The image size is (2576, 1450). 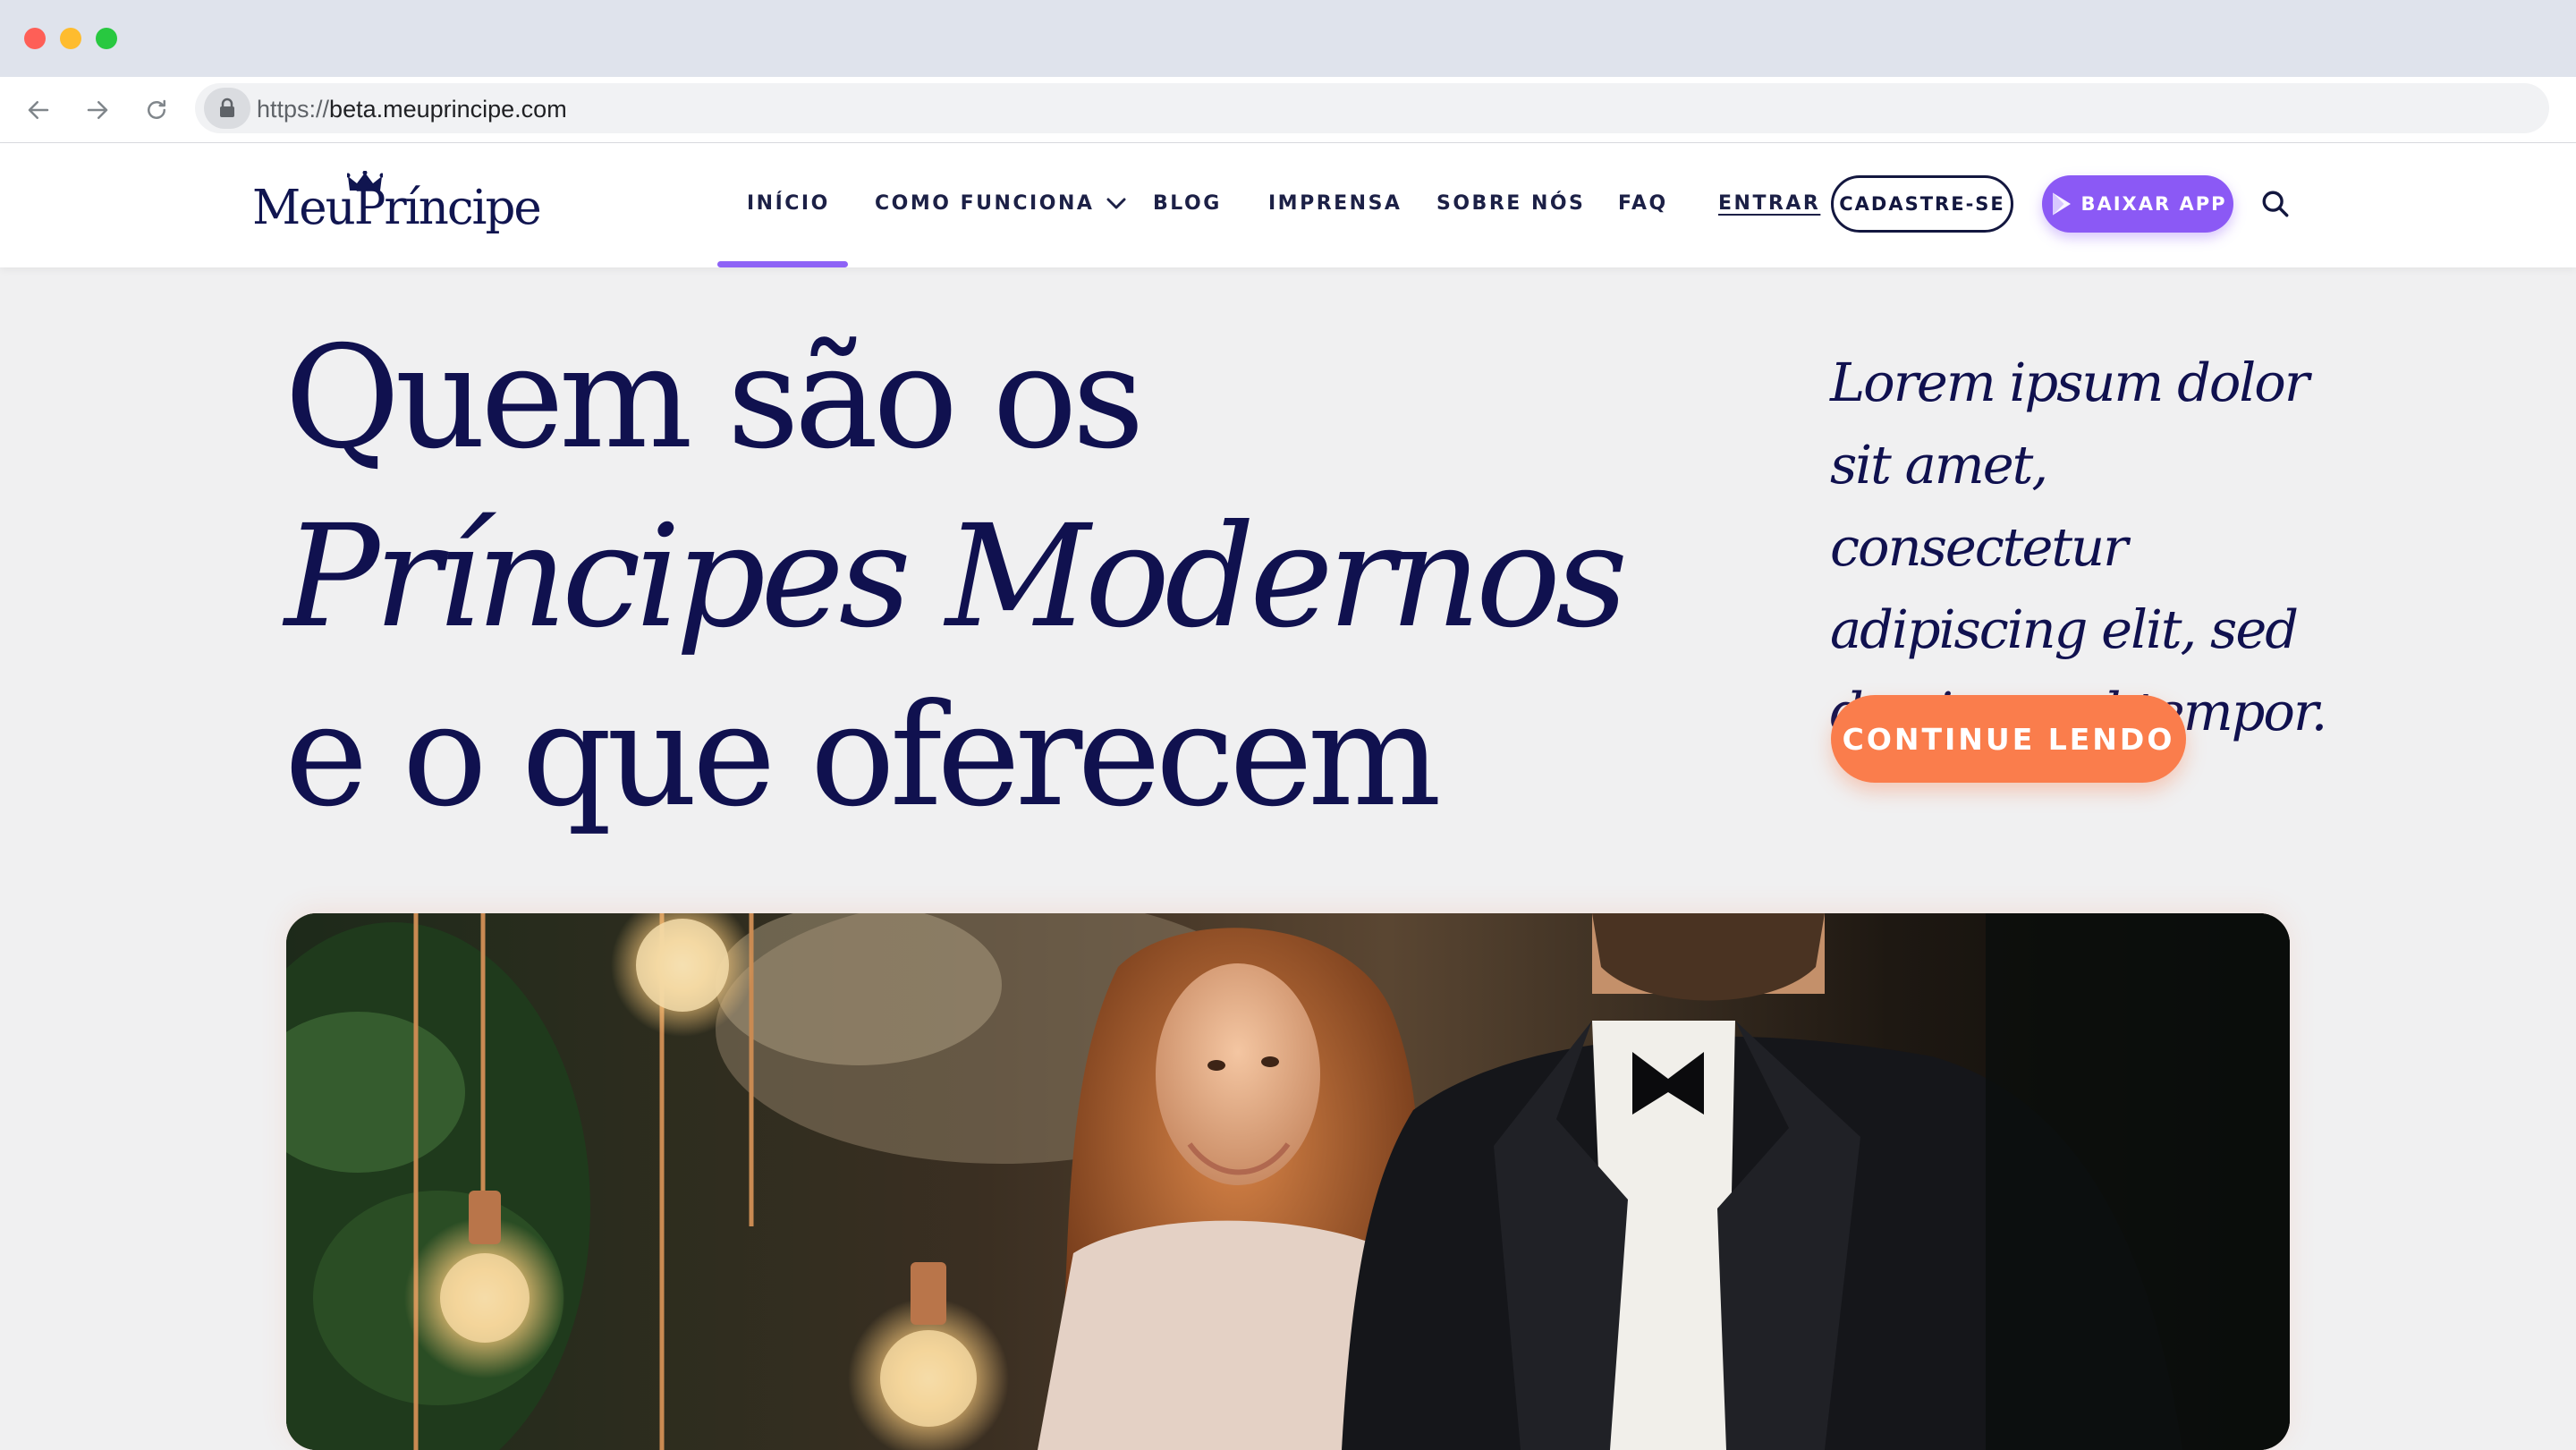 I want to click on crown-icon, so click(x=365, y=181).